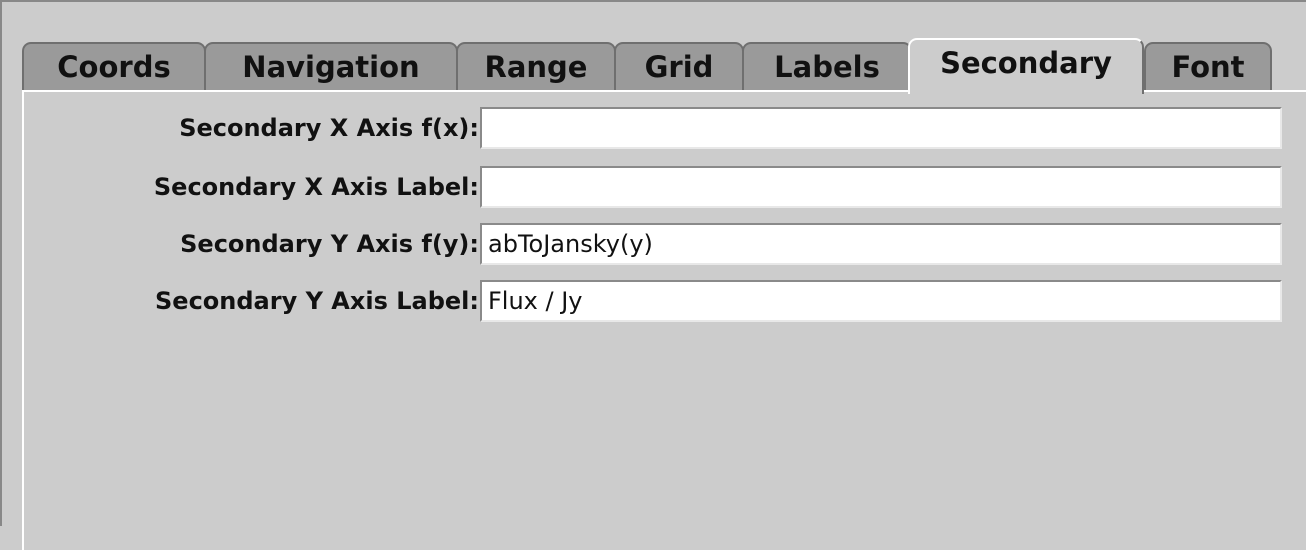 This screenshot has height=550, width=1306. What do you see at coordinates (329, 244) in the screenshot?
I see `secondary-y-function-label: Secondary Y Axis f(y):` at bounding box center [329, 244].